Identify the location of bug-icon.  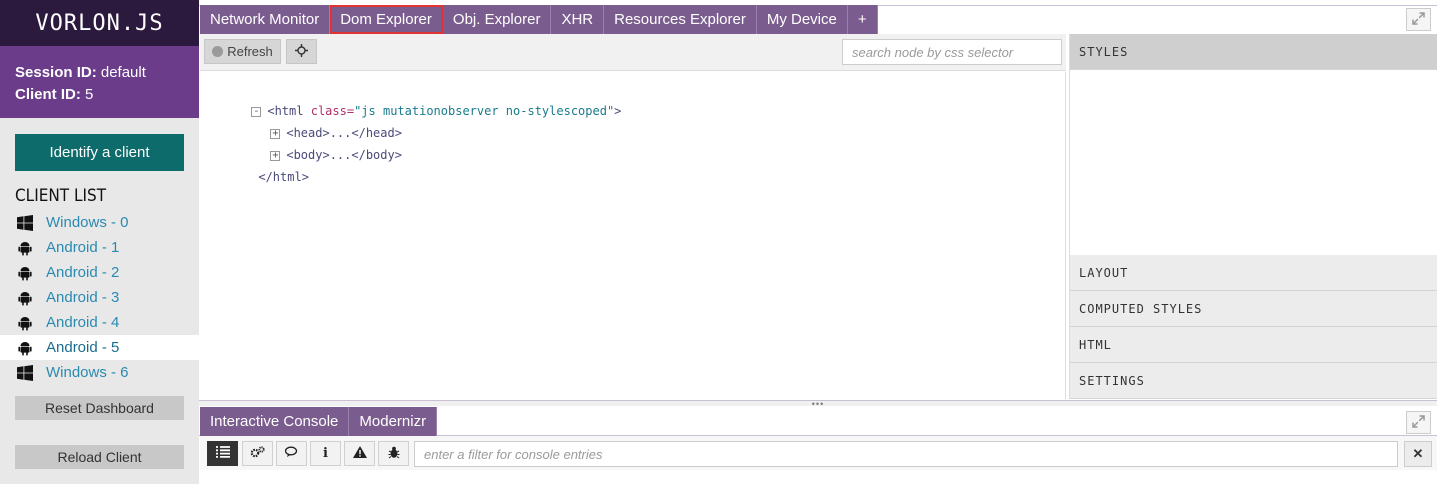
(394, 454).